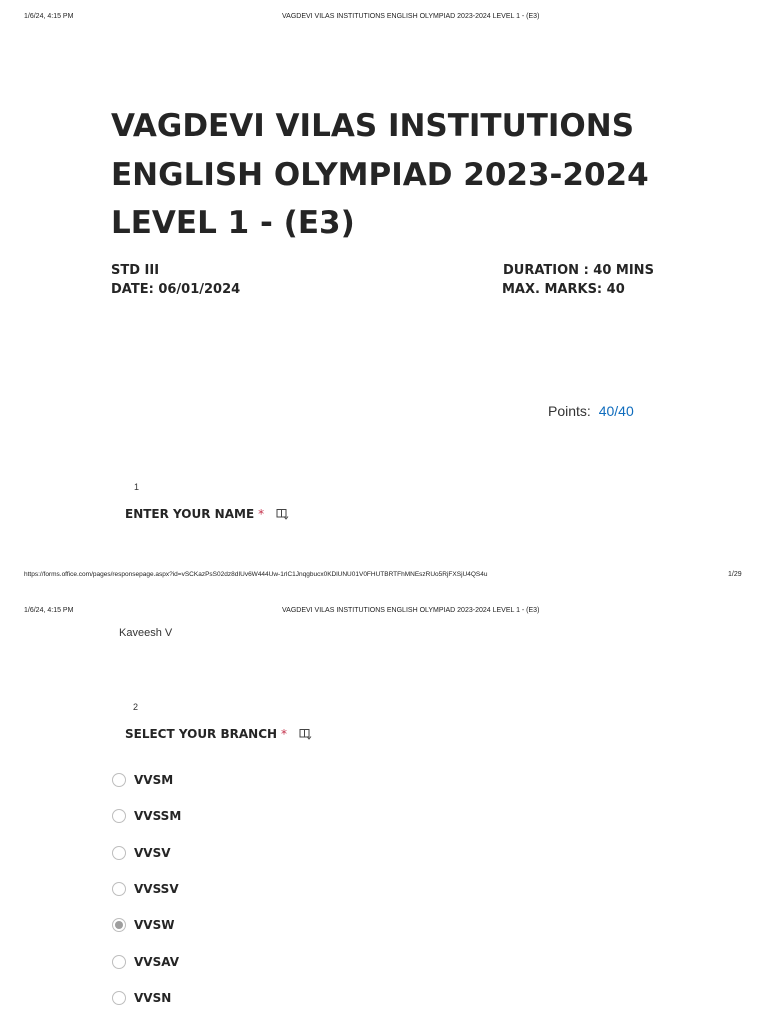 The width and height of the screenshot is (768, 1024). I want to click on date-label: DATE: 06/01/2024, so click(176, 289).